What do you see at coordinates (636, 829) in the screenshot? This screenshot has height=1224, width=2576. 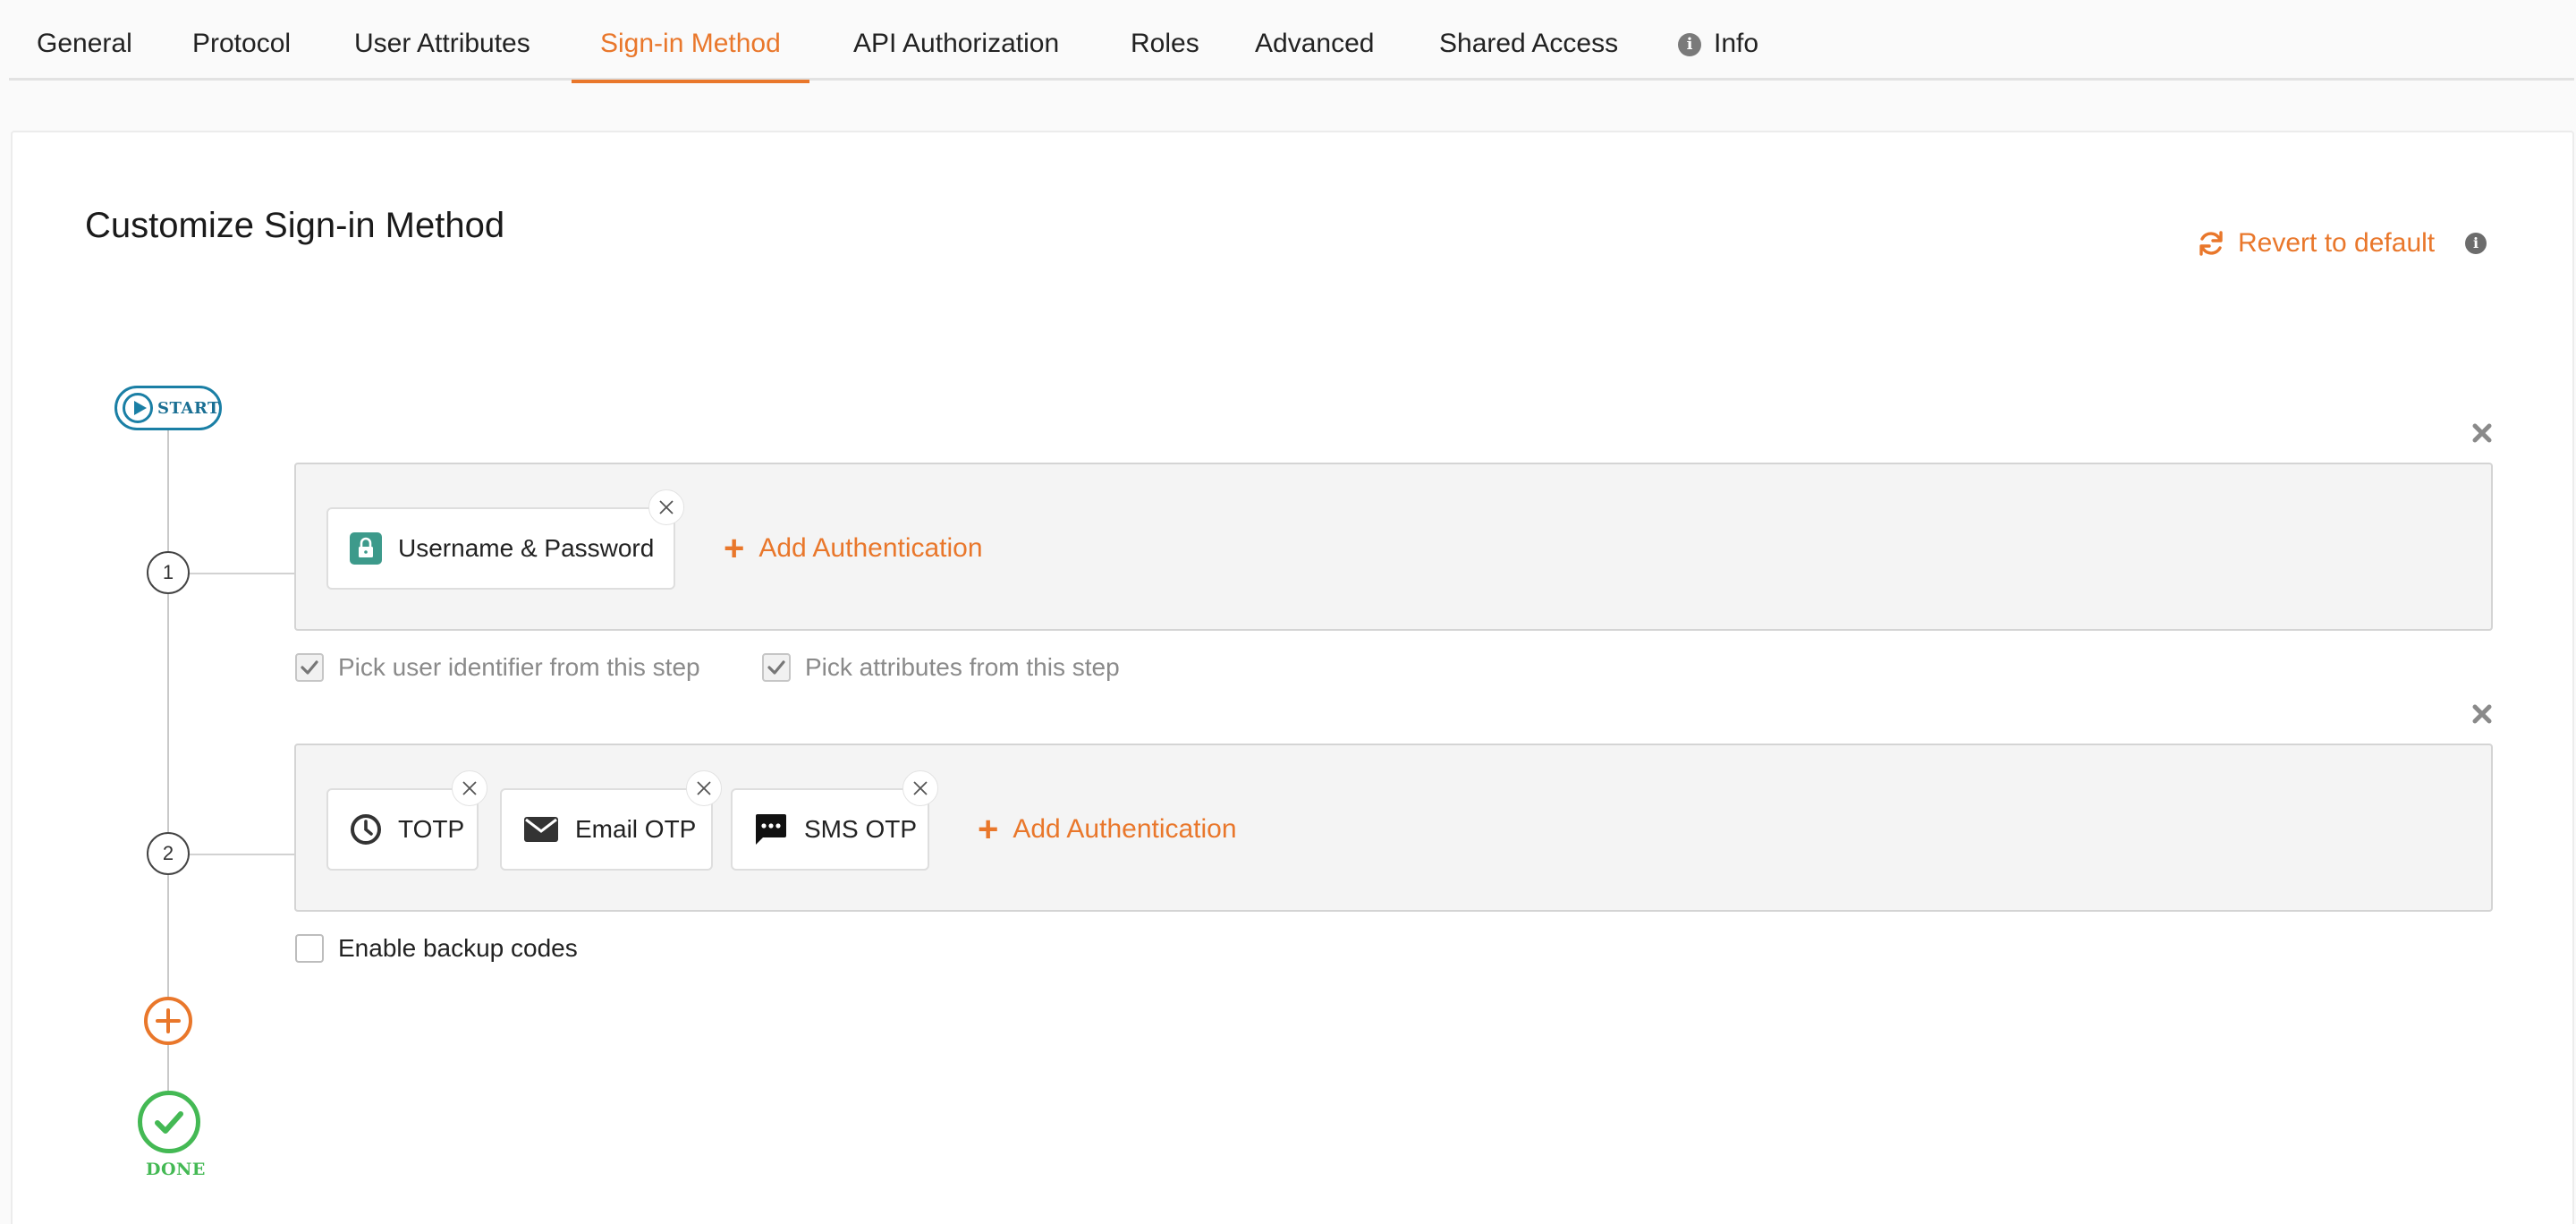 I see `authenticator-label: Email OTP` at bounding box center [636, 829].